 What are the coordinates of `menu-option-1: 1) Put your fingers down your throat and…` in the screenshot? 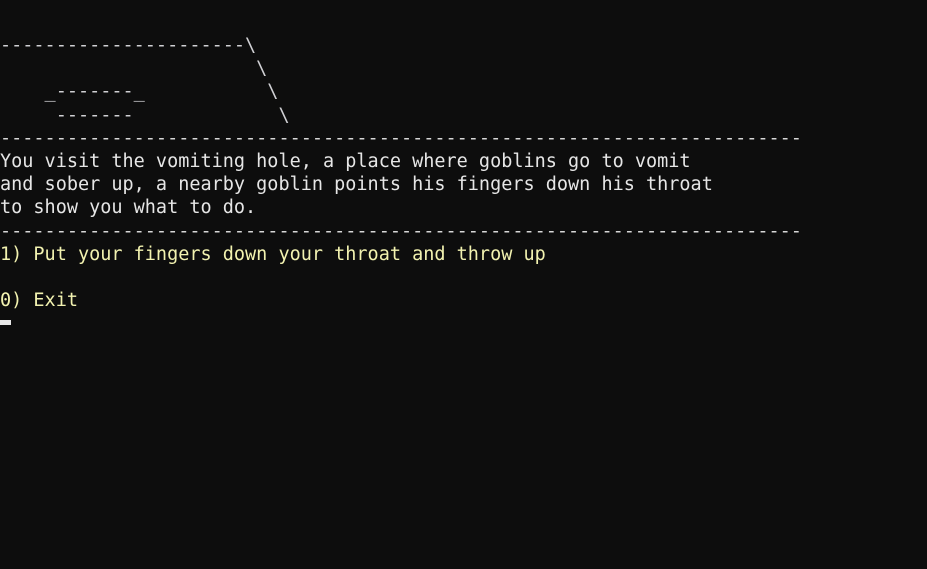 It's located at (463, 254).